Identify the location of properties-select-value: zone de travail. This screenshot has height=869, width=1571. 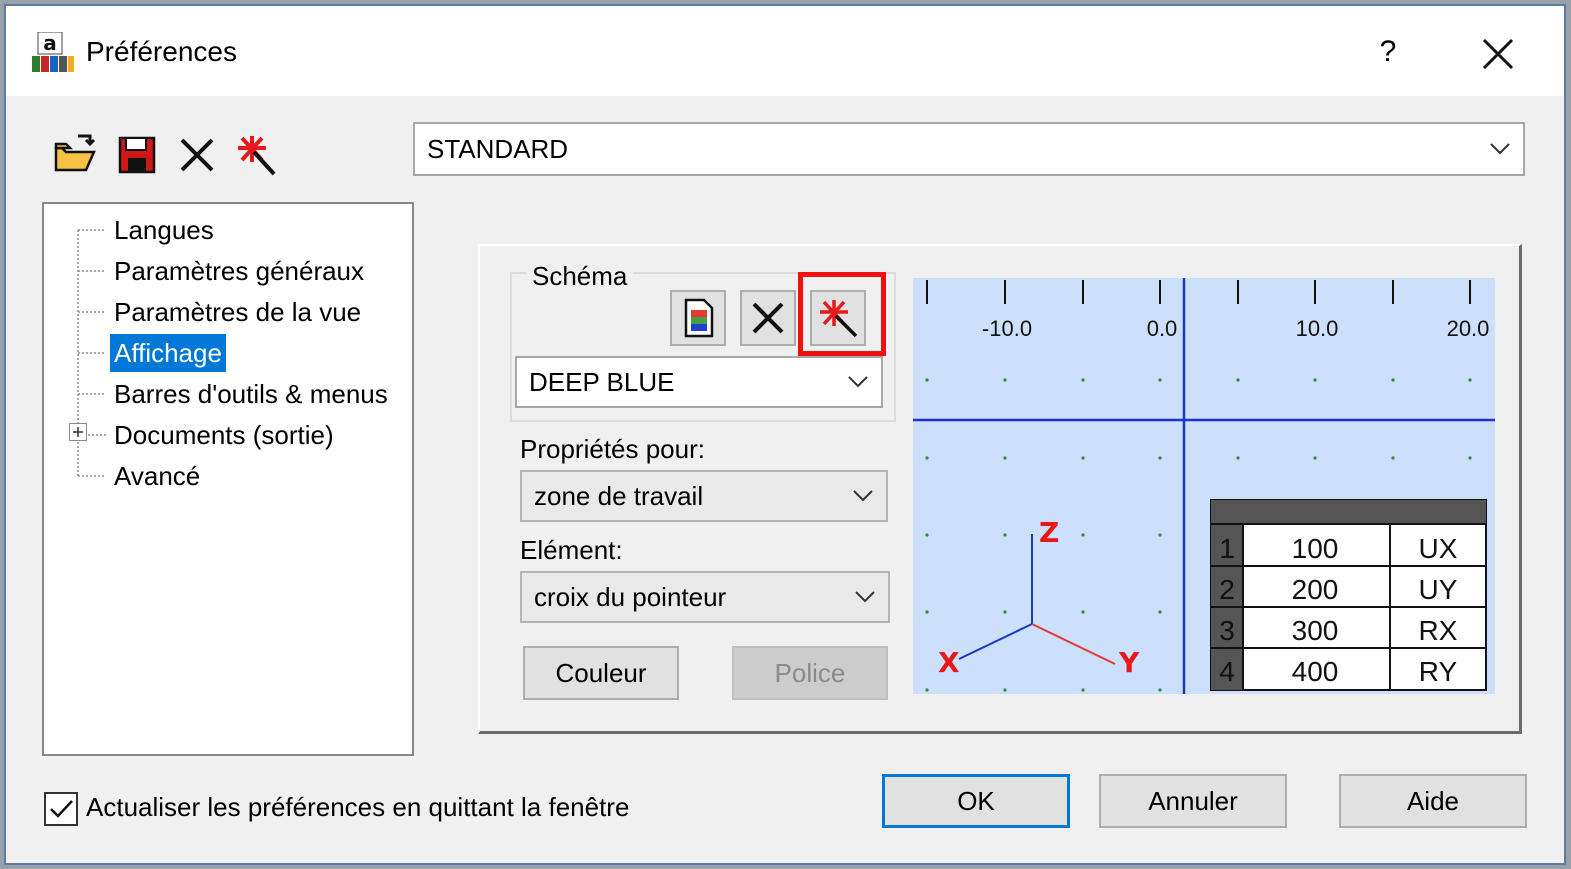
(619, 495).